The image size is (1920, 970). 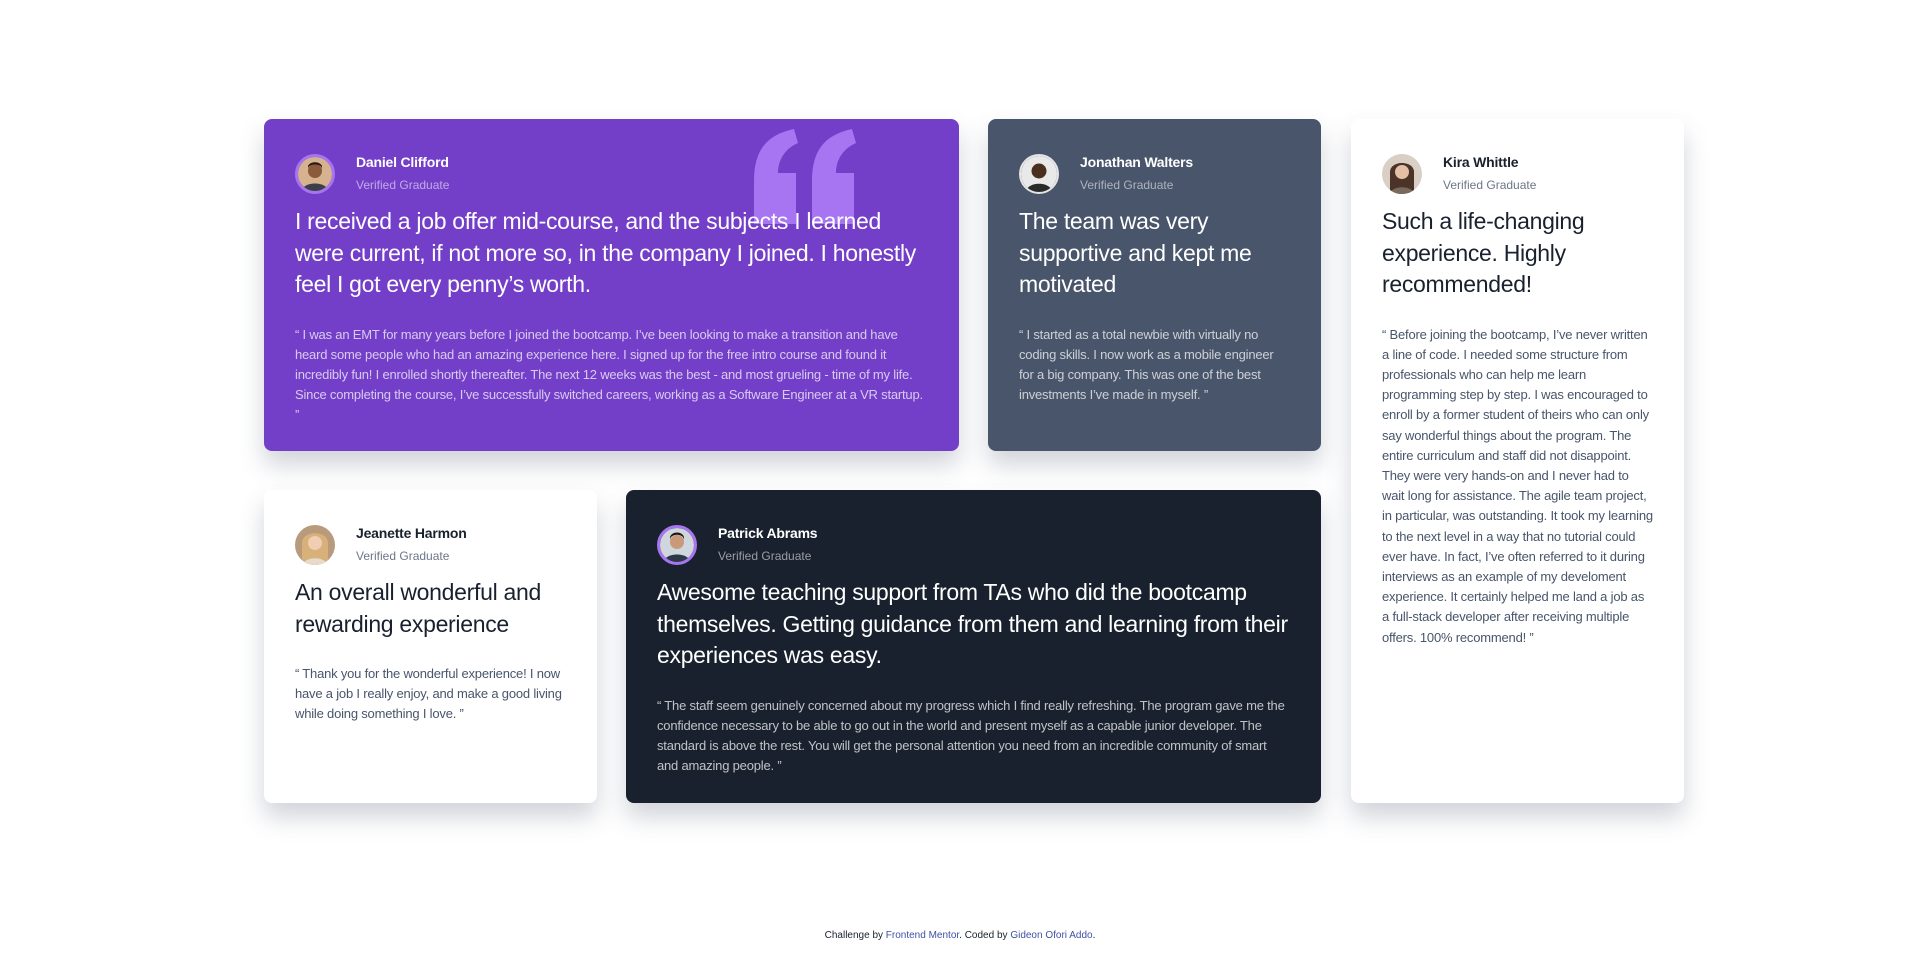 What do you see at coordinates (612, 173) in the screenshot?
I see `author-block: Daniel Clifford Verified Graduate` at bounding box center [612, 173].